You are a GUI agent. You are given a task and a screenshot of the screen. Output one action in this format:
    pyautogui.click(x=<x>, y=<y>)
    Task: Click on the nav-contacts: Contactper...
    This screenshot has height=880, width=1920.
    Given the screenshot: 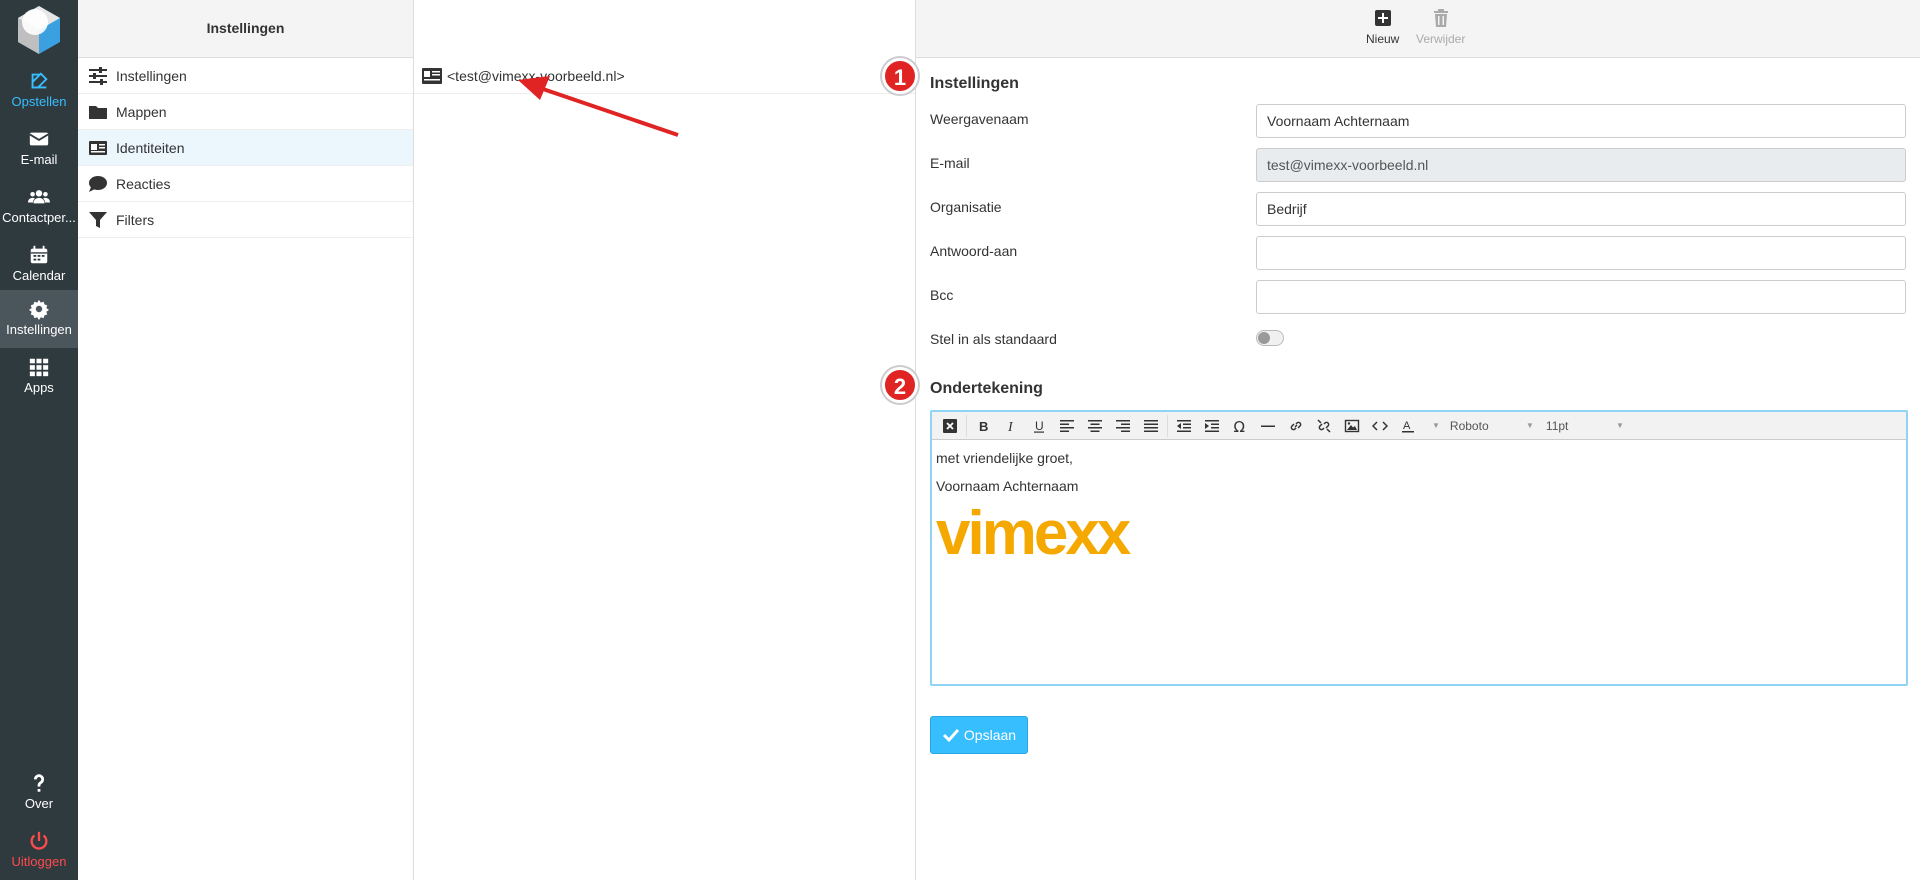 What is the action you would take?
    pyautogui.click(x=39, y=207)
    